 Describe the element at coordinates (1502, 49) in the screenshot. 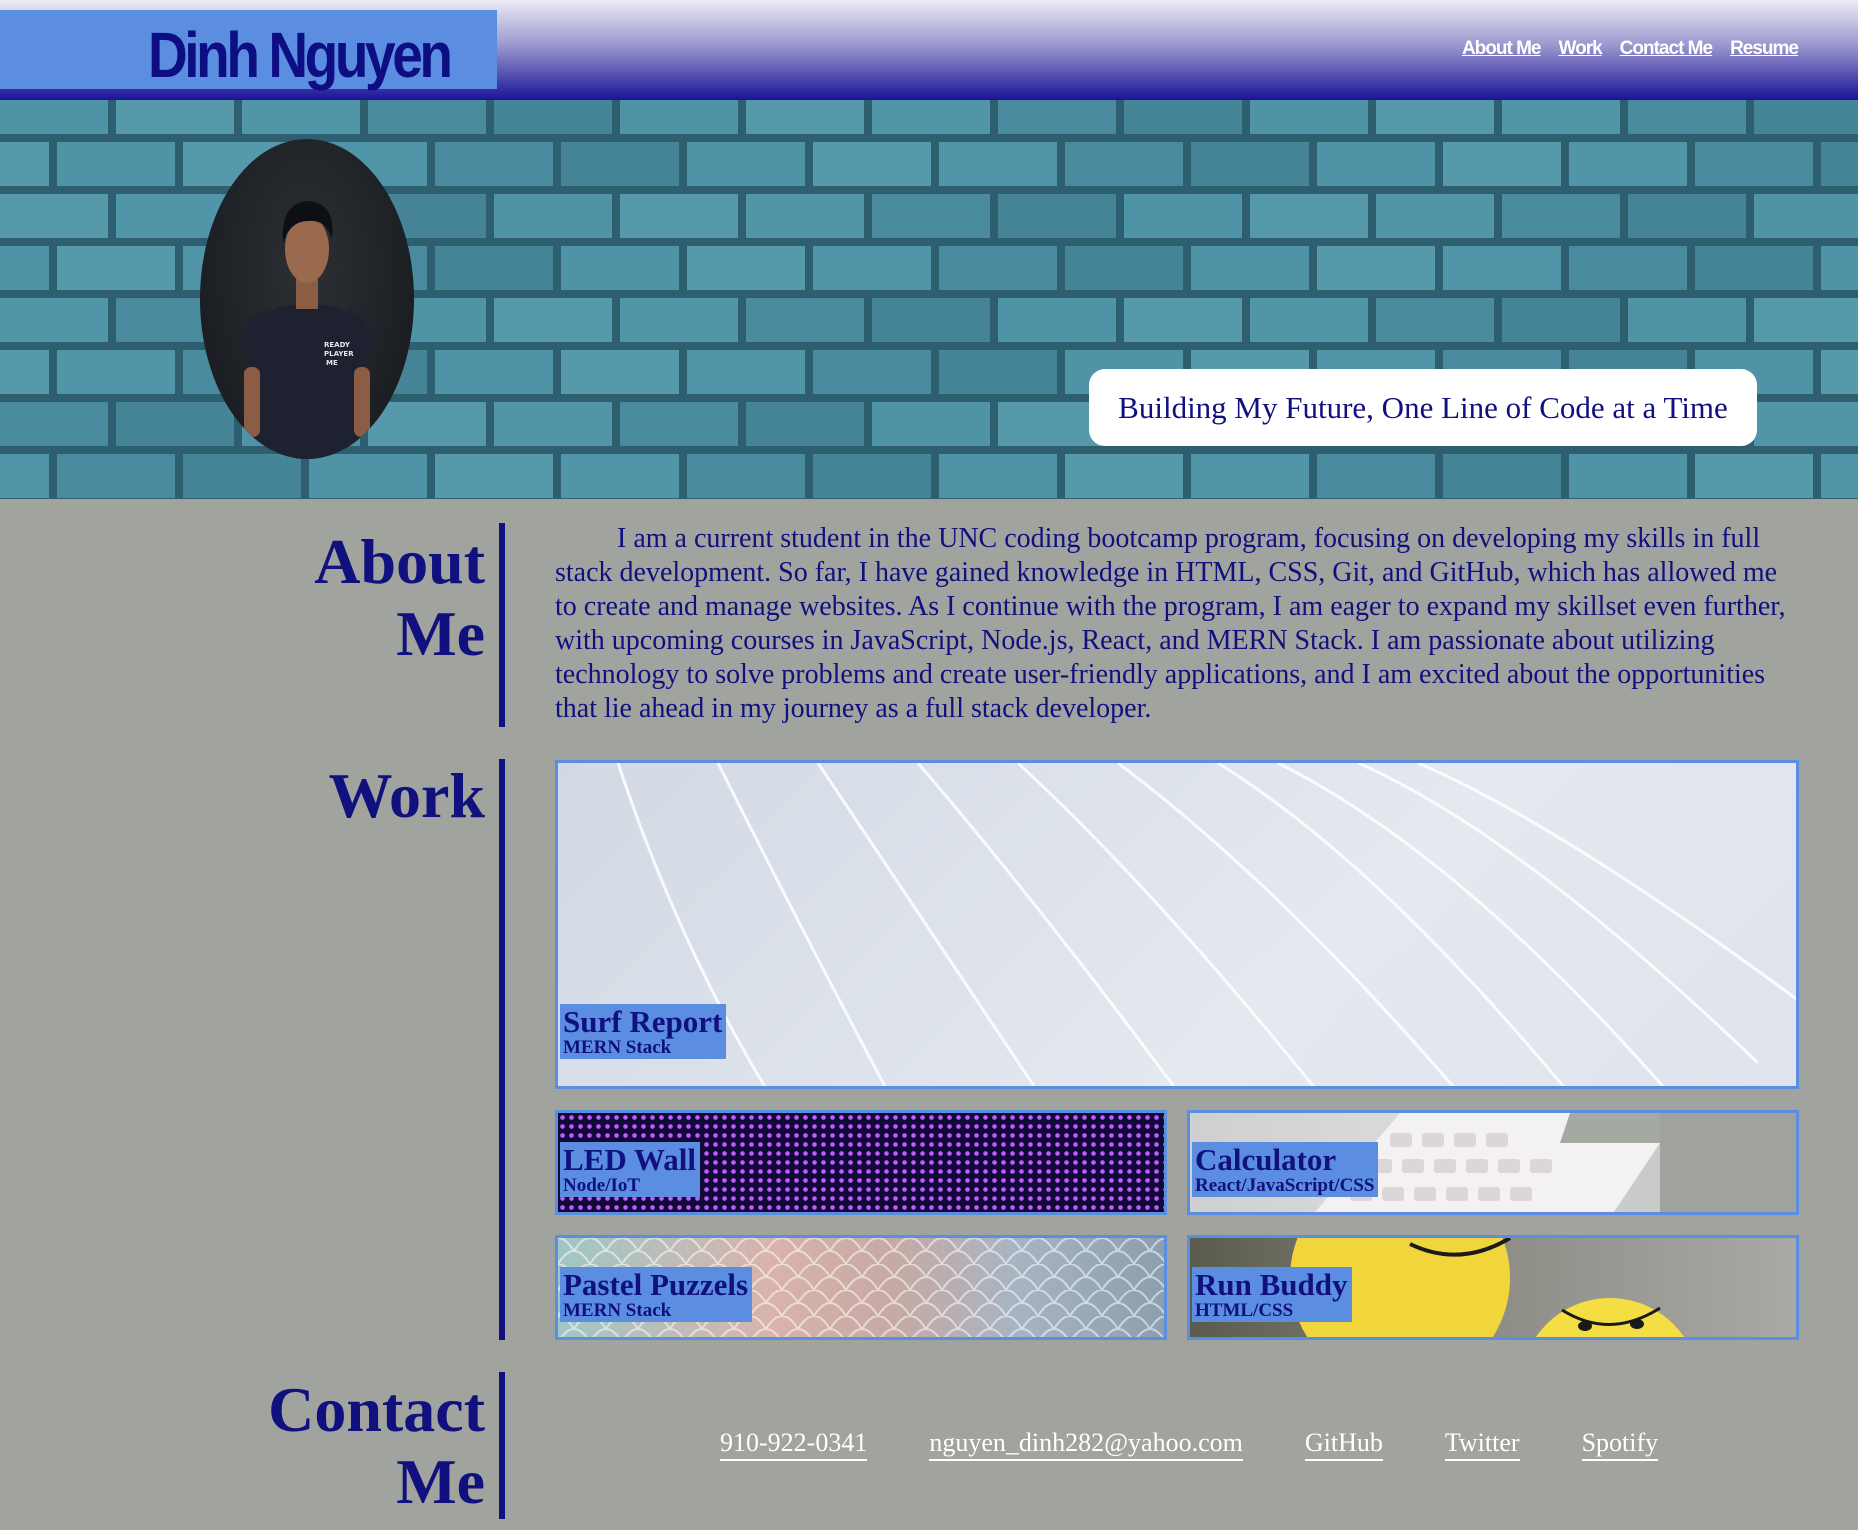

I see `nav-about-me: About Me` at that location.